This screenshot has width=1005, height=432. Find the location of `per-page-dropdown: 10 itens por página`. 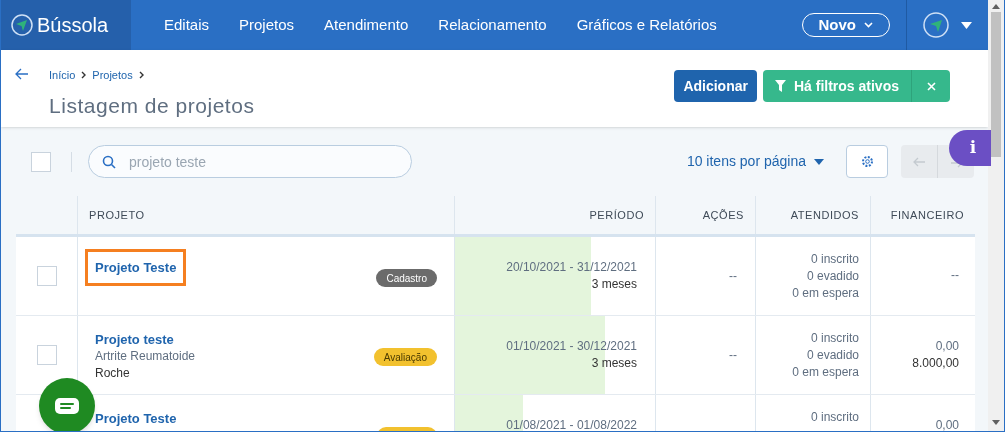

per-page-dropdown: 10 itens por página is located at coordinates (755, 161).